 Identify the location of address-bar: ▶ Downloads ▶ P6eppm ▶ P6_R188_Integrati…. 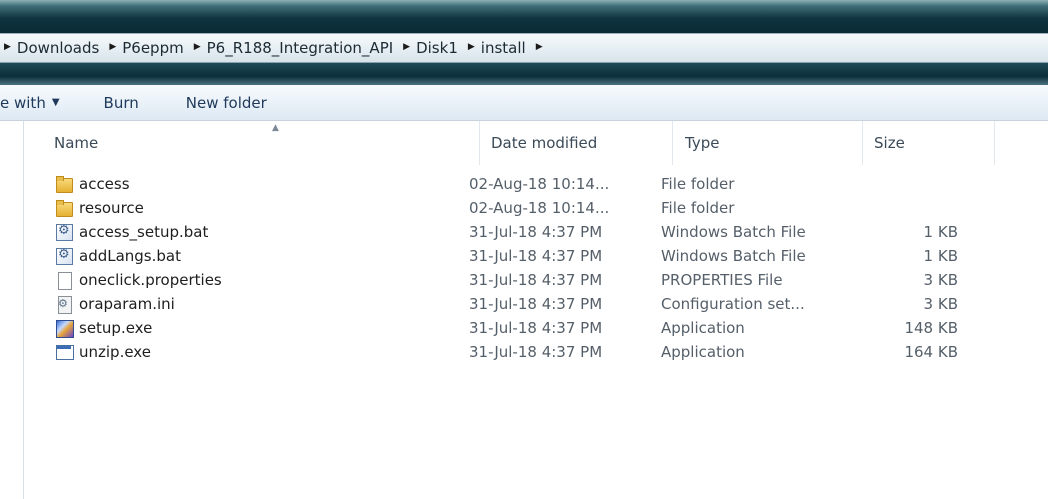
(524, 48).